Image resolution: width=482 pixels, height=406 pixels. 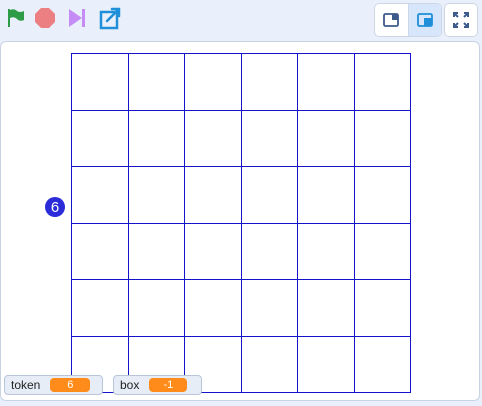 I want to click on large-stage-icon, so click(x=424, y=20).